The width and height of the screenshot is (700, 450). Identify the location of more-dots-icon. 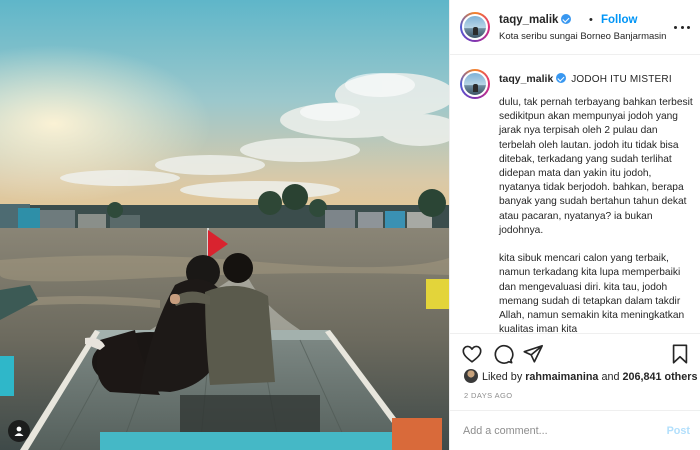
(682, 27).